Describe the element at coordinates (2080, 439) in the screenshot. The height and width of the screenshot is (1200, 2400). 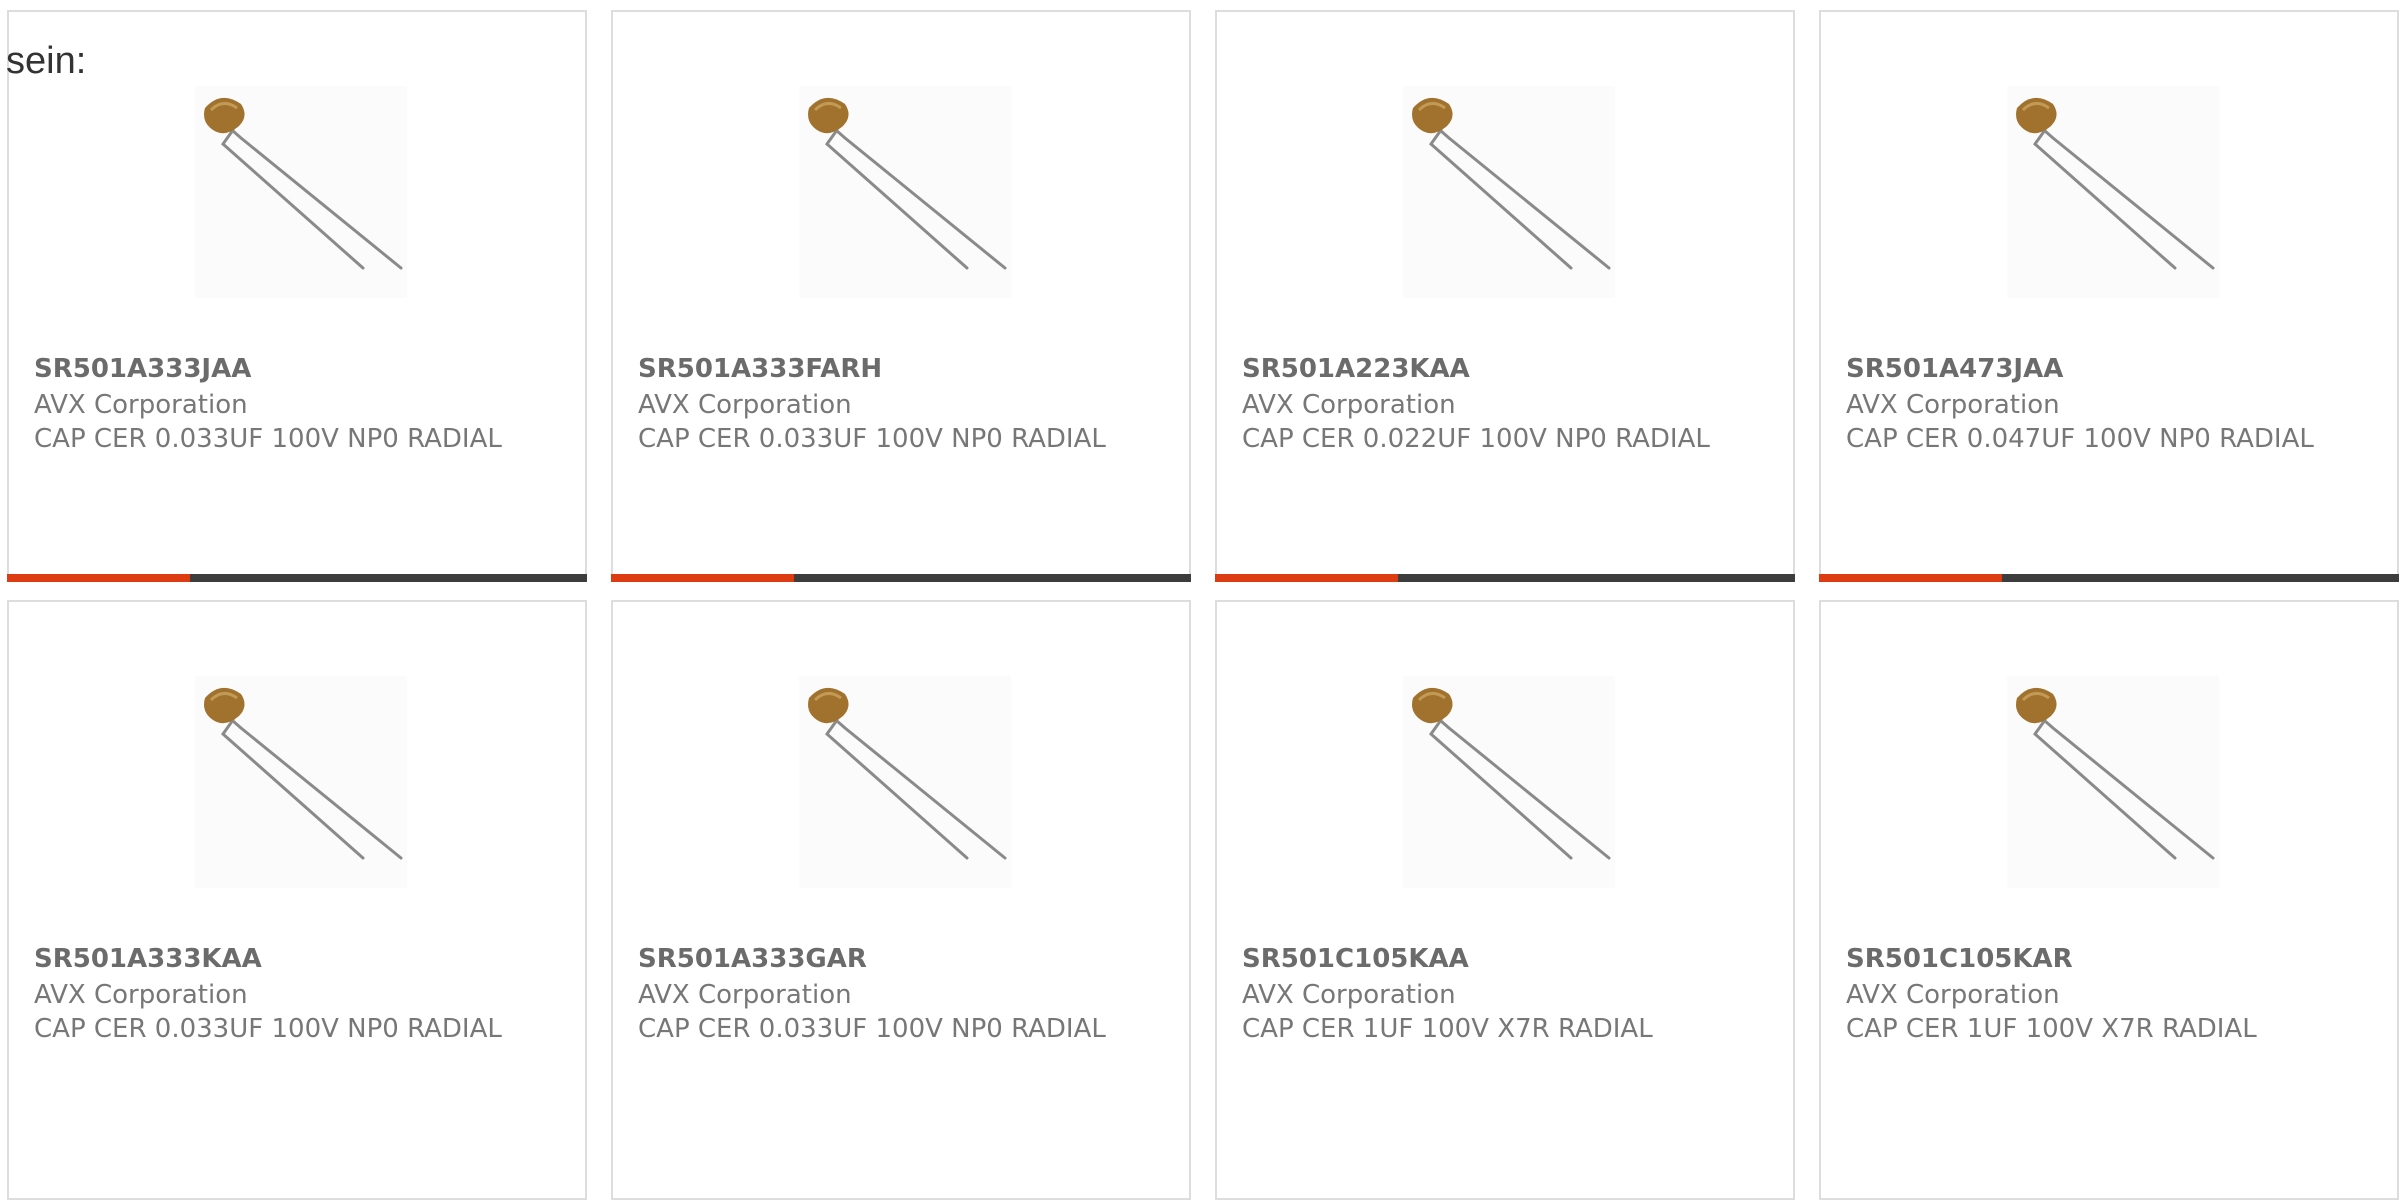
I see `description: CAP CER 0.047UF 100V NP0 RADIAL` at that location.